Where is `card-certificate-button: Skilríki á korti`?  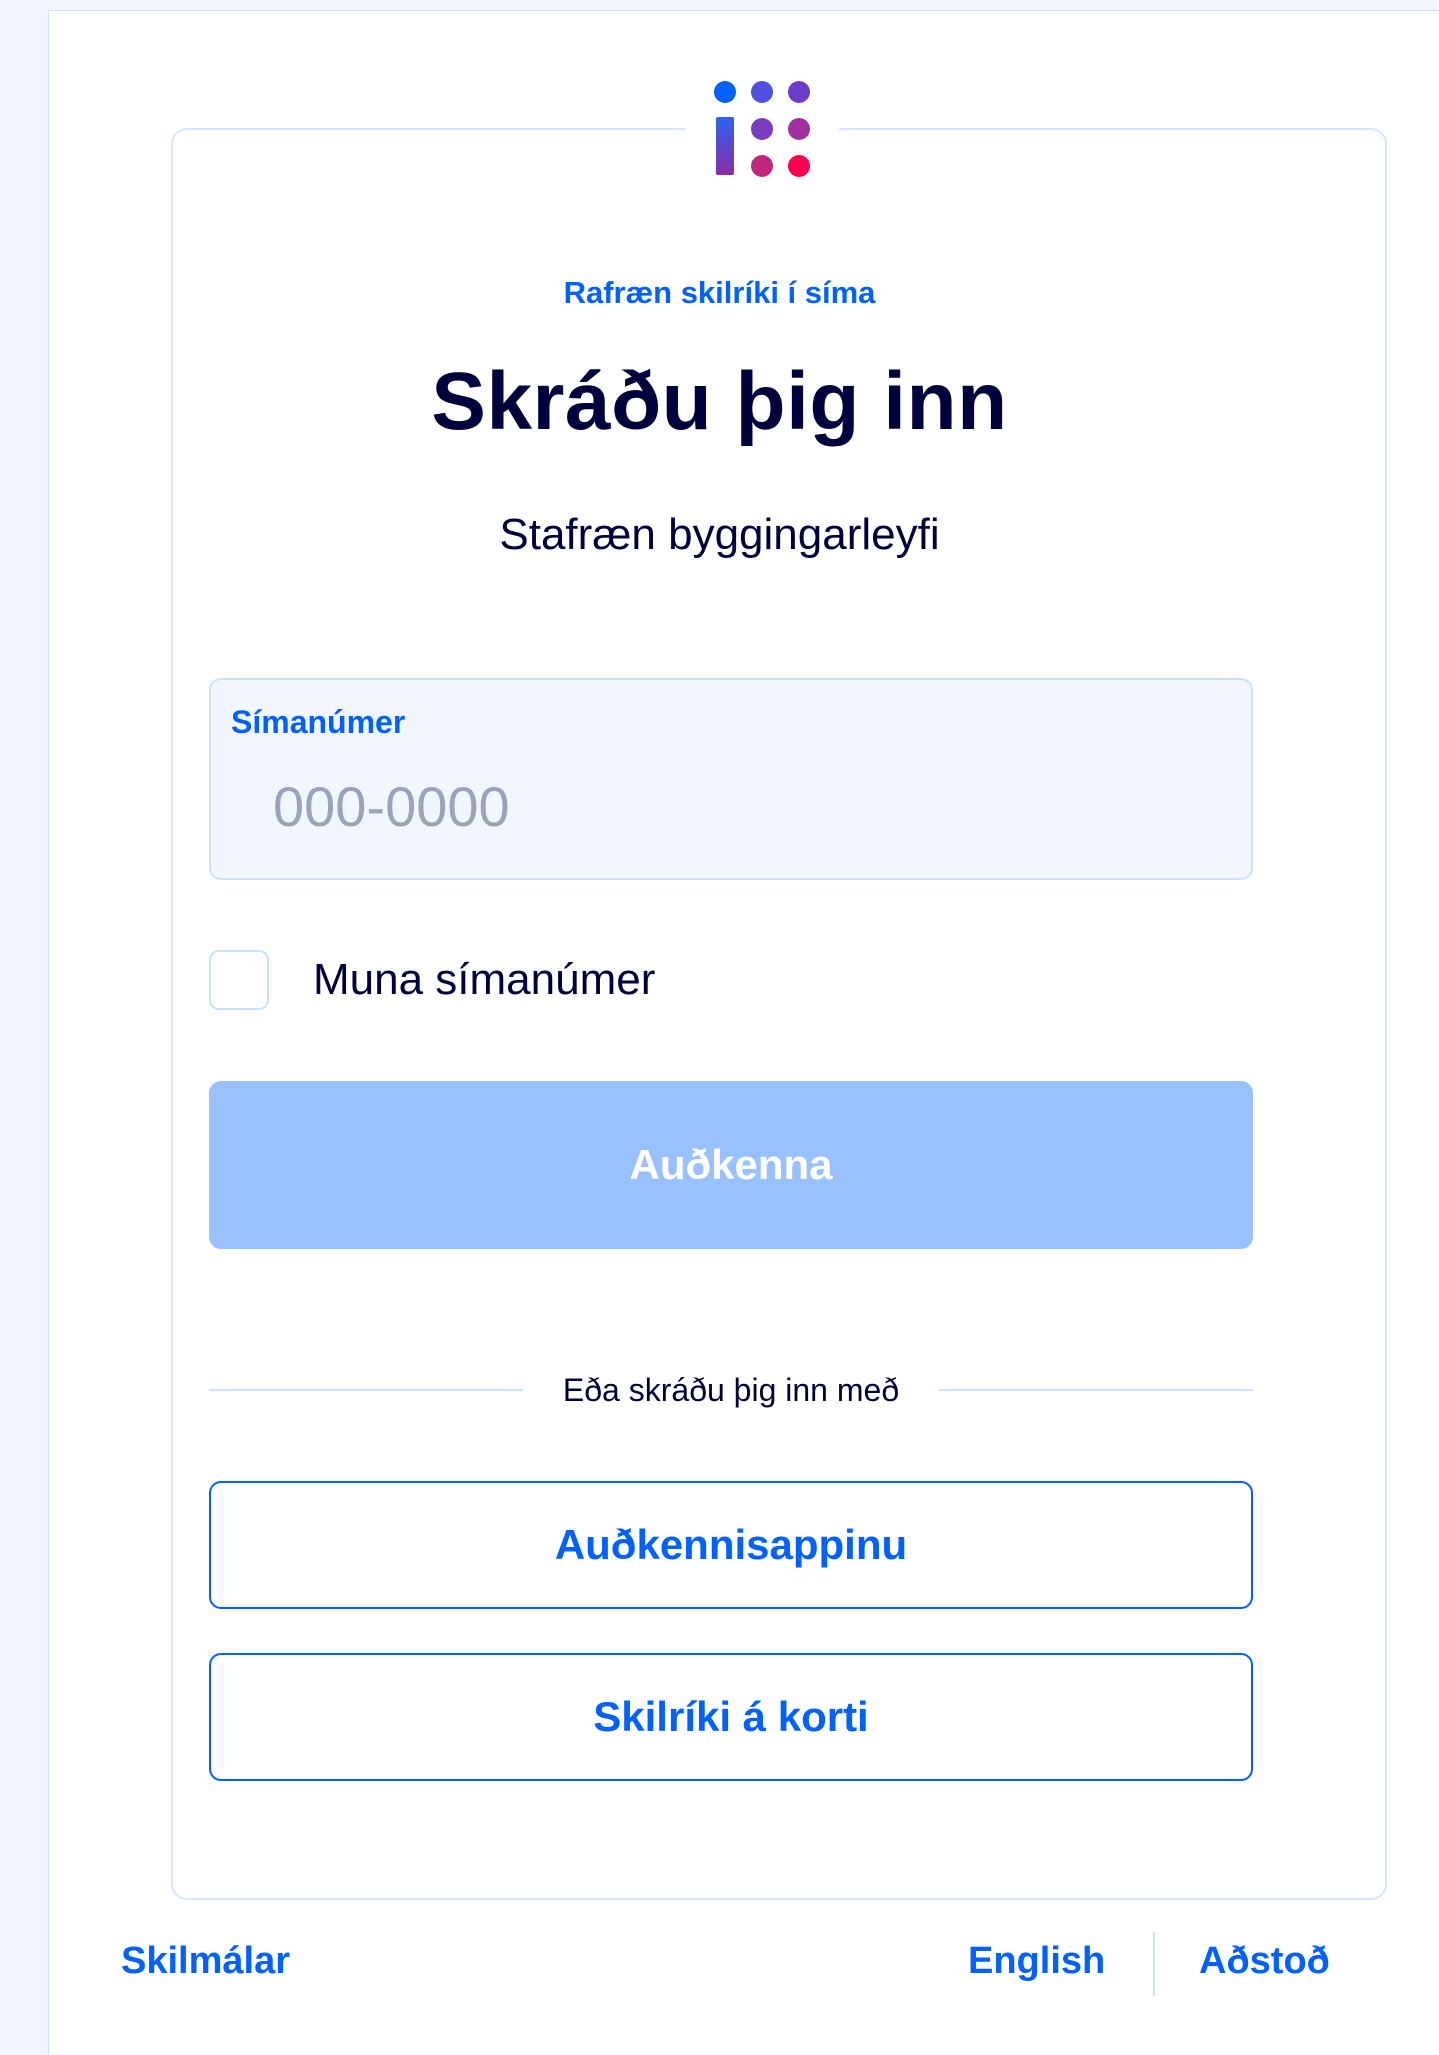
card-certificate-button: Skilríki á korti is located at coordinates (731, 1717).